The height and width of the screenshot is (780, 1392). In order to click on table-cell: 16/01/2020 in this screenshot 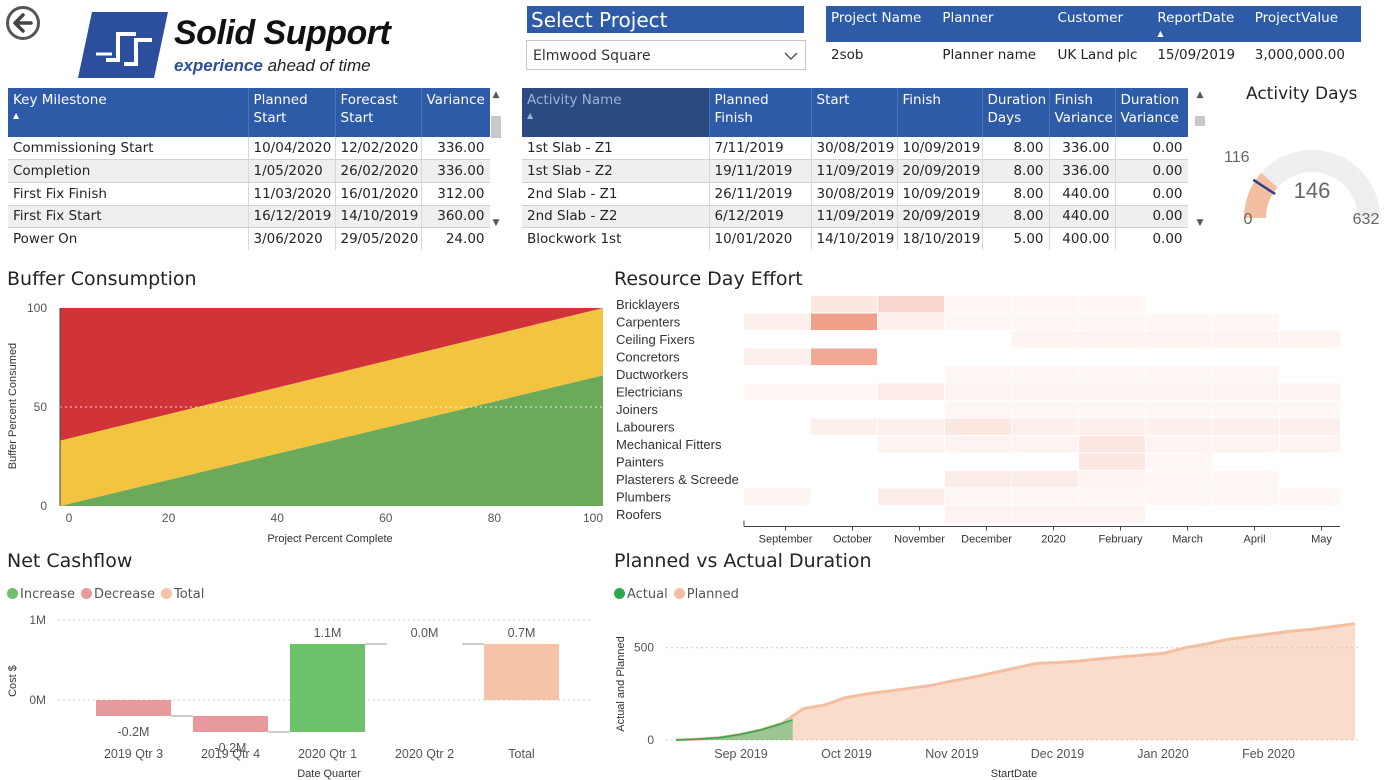, I will do `click(378, 194)`.